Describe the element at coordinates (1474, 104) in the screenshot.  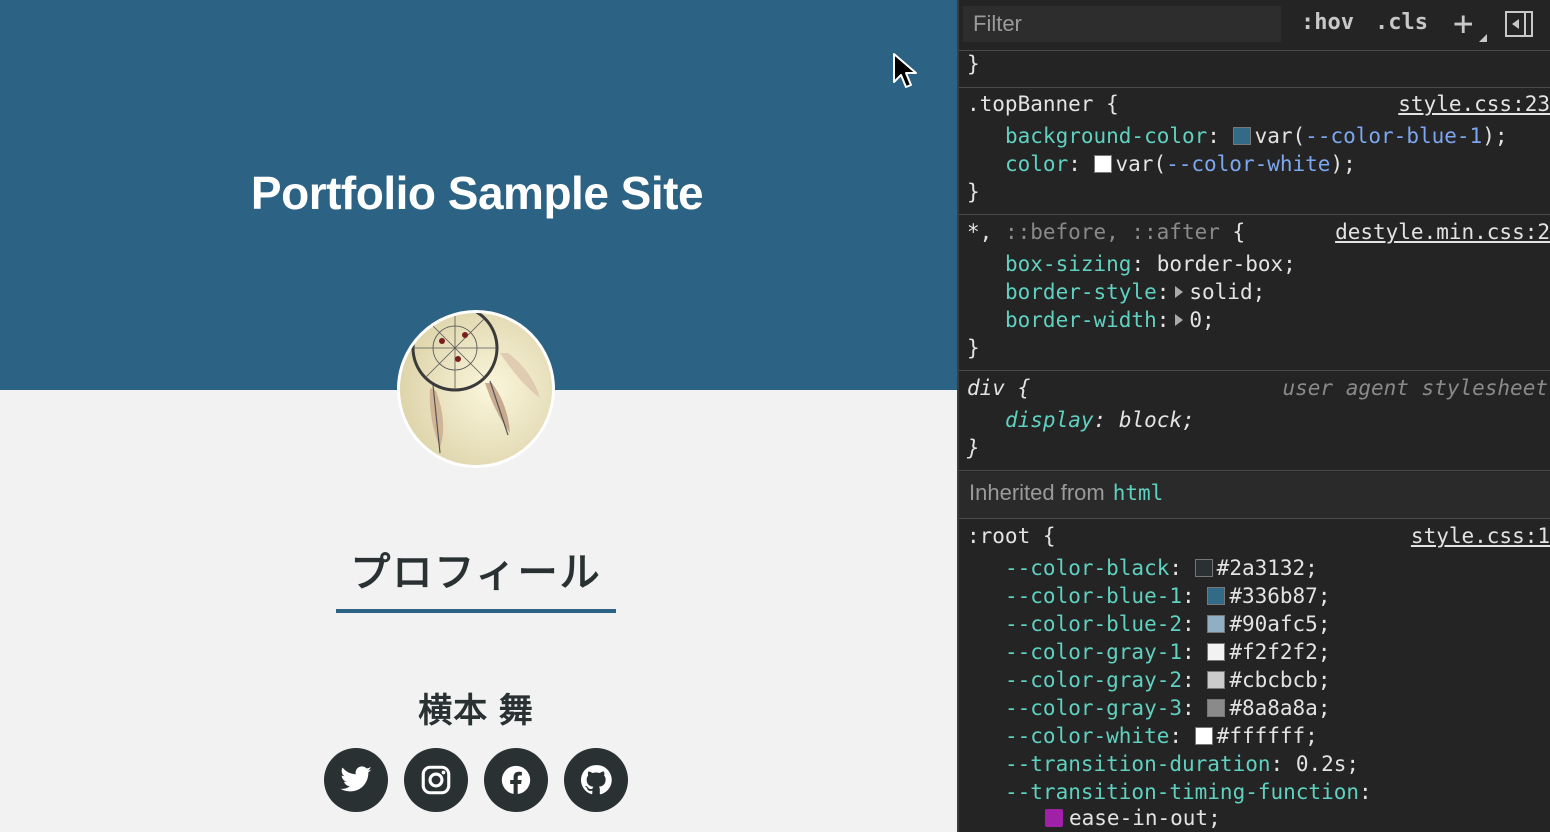
I see `rule-source-link: style.css:23` at that location.